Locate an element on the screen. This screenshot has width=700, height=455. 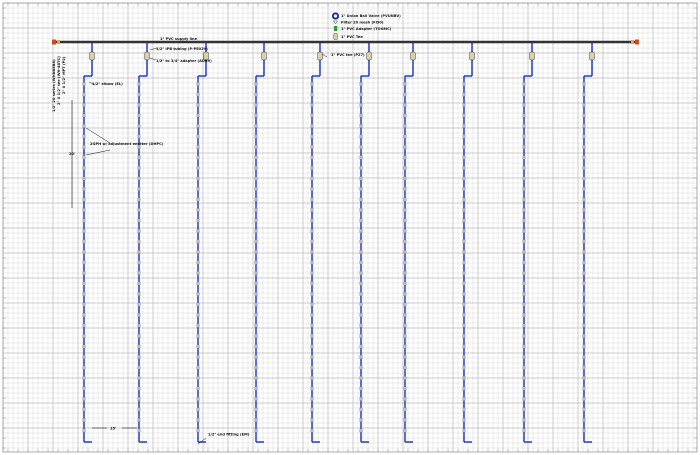
tee-label: 1" PVC tee (P27) is located at coordinates (348, 55).